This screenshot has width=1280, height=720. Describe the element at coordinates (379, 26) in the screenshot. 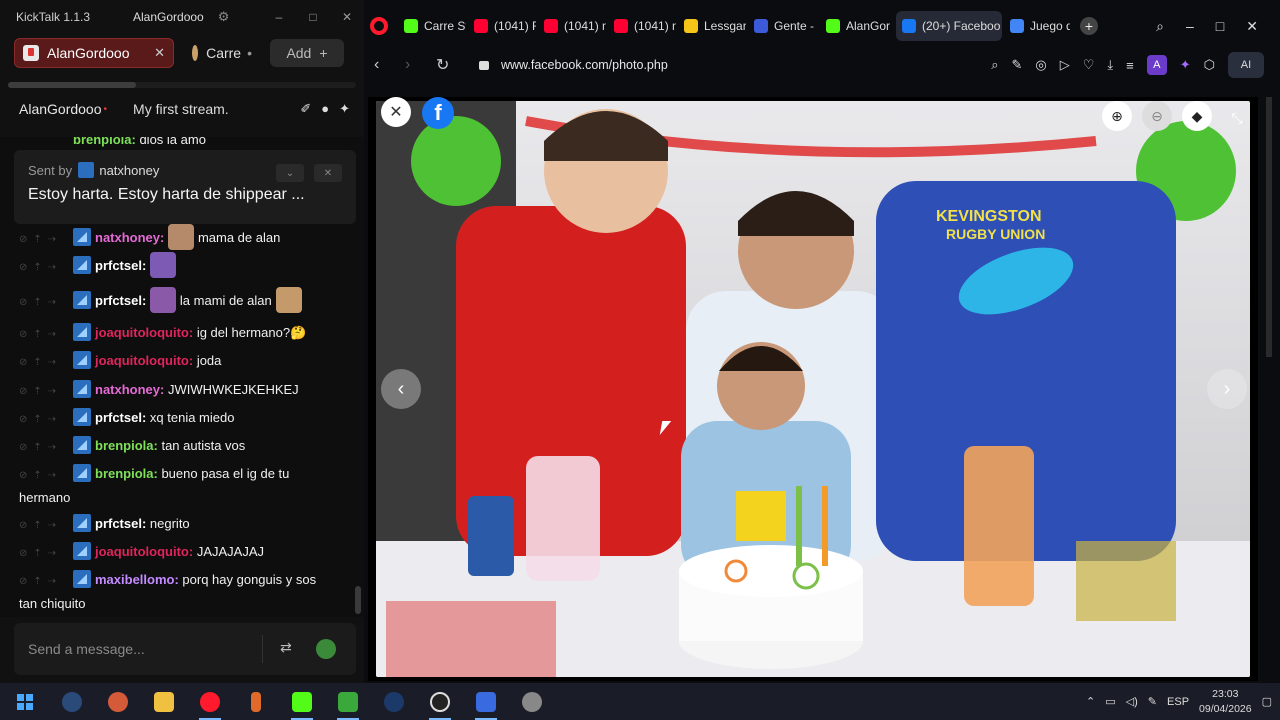

I see `opera-logo-icon` at that location.